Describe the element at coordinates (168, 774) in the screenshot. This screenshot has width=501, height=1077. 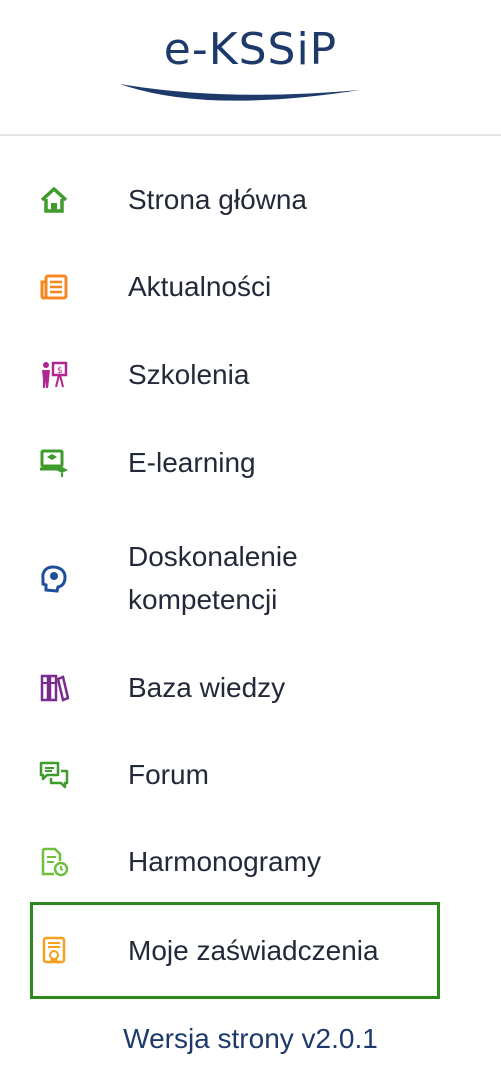
I see `nav-label-forum: Forum` at that location.